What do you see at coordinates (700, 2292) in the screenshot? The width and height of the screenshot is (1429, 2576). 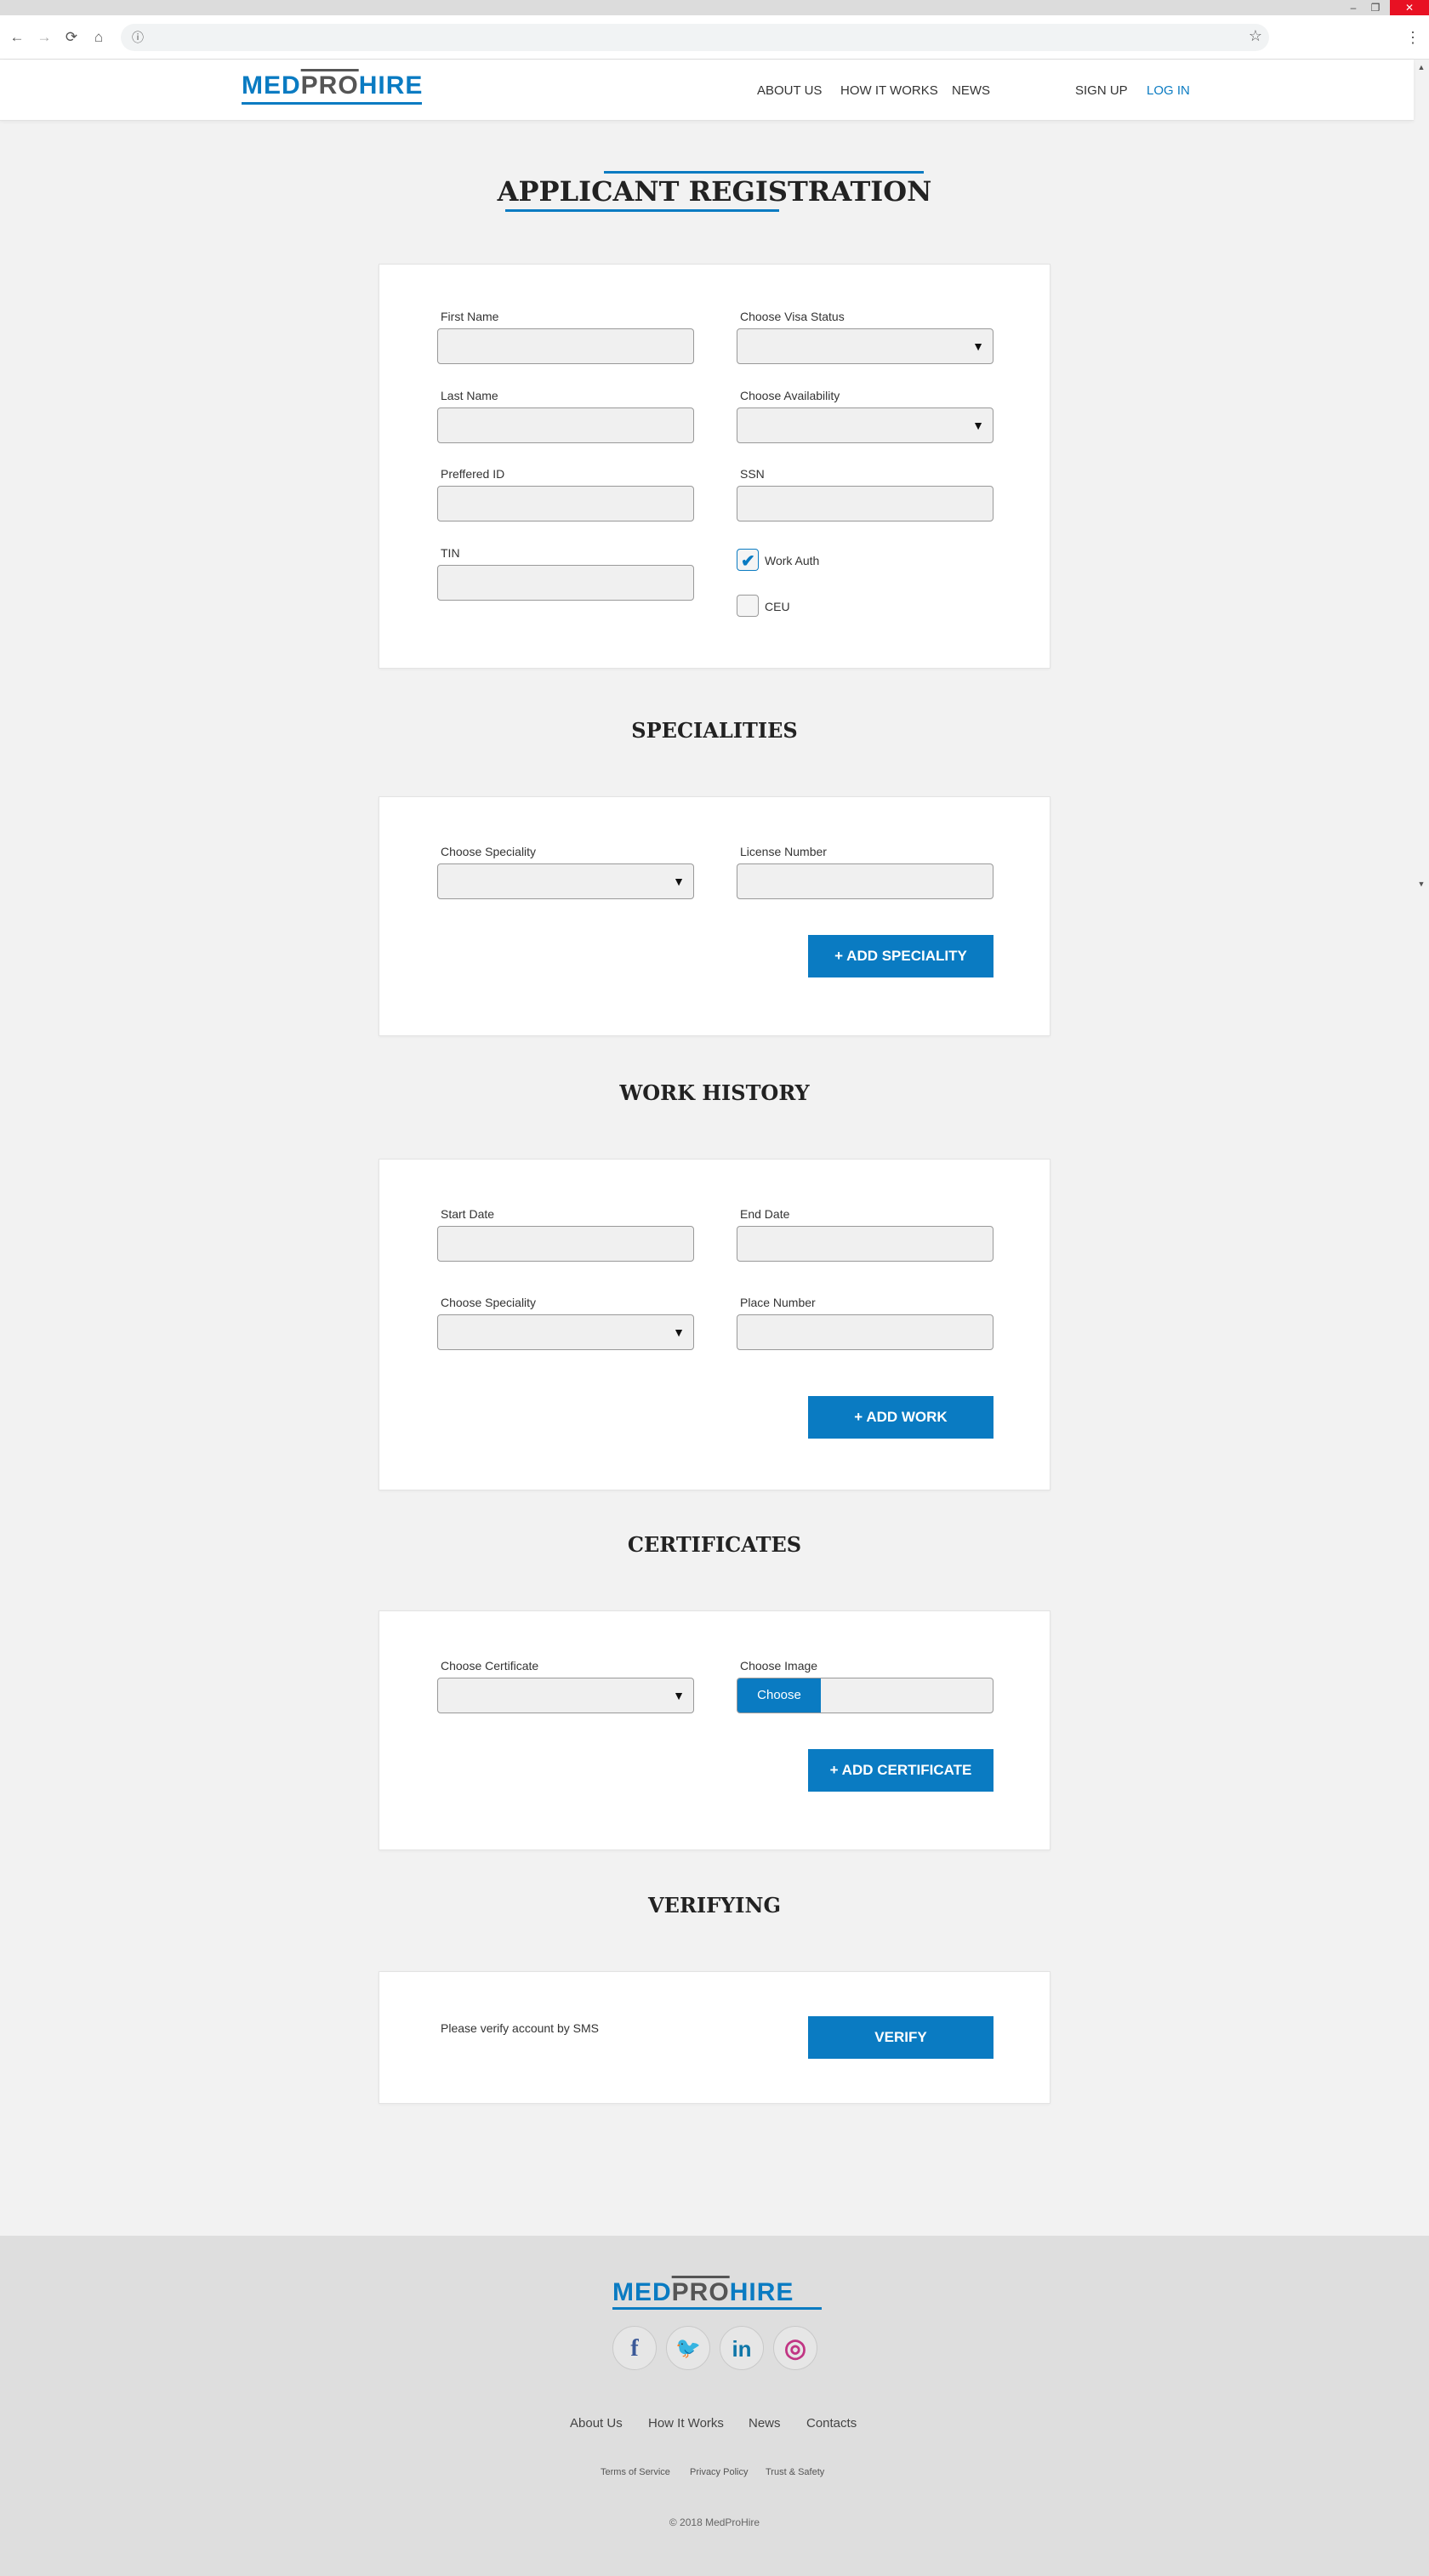 I see `footer-logo-pro: PRO` at bounding box center [700, 2292].